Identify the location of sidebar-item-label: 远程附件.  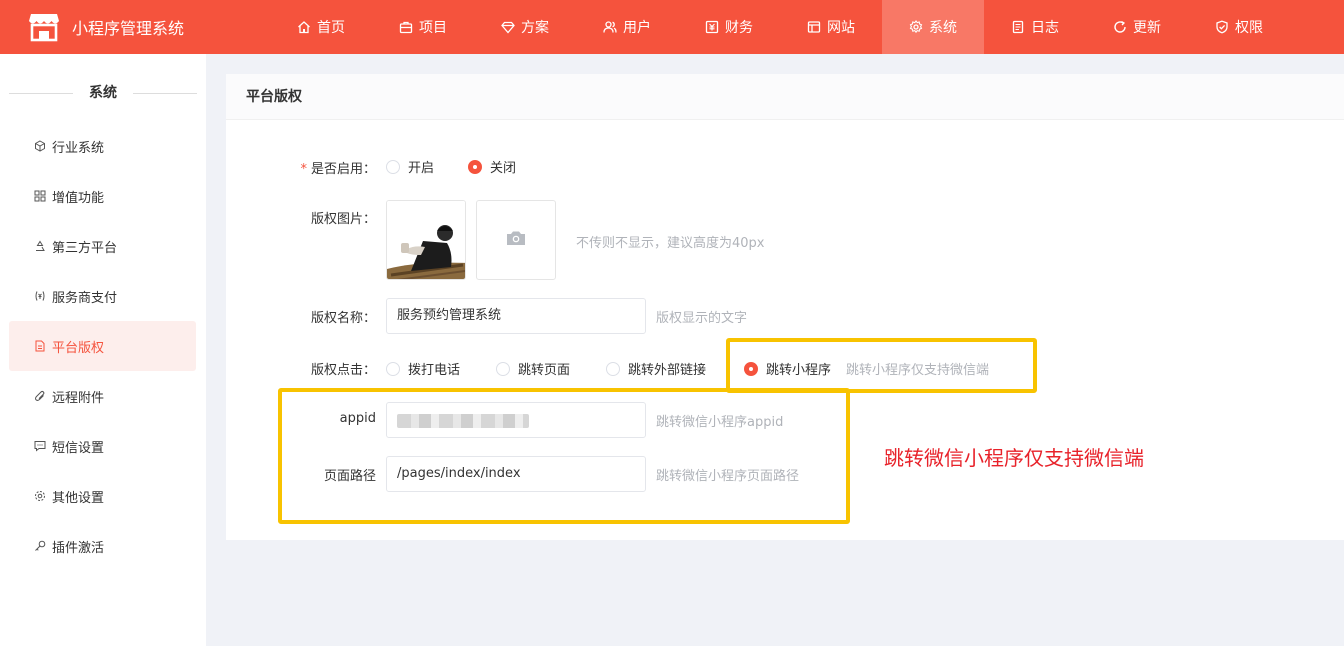
(78, 398).